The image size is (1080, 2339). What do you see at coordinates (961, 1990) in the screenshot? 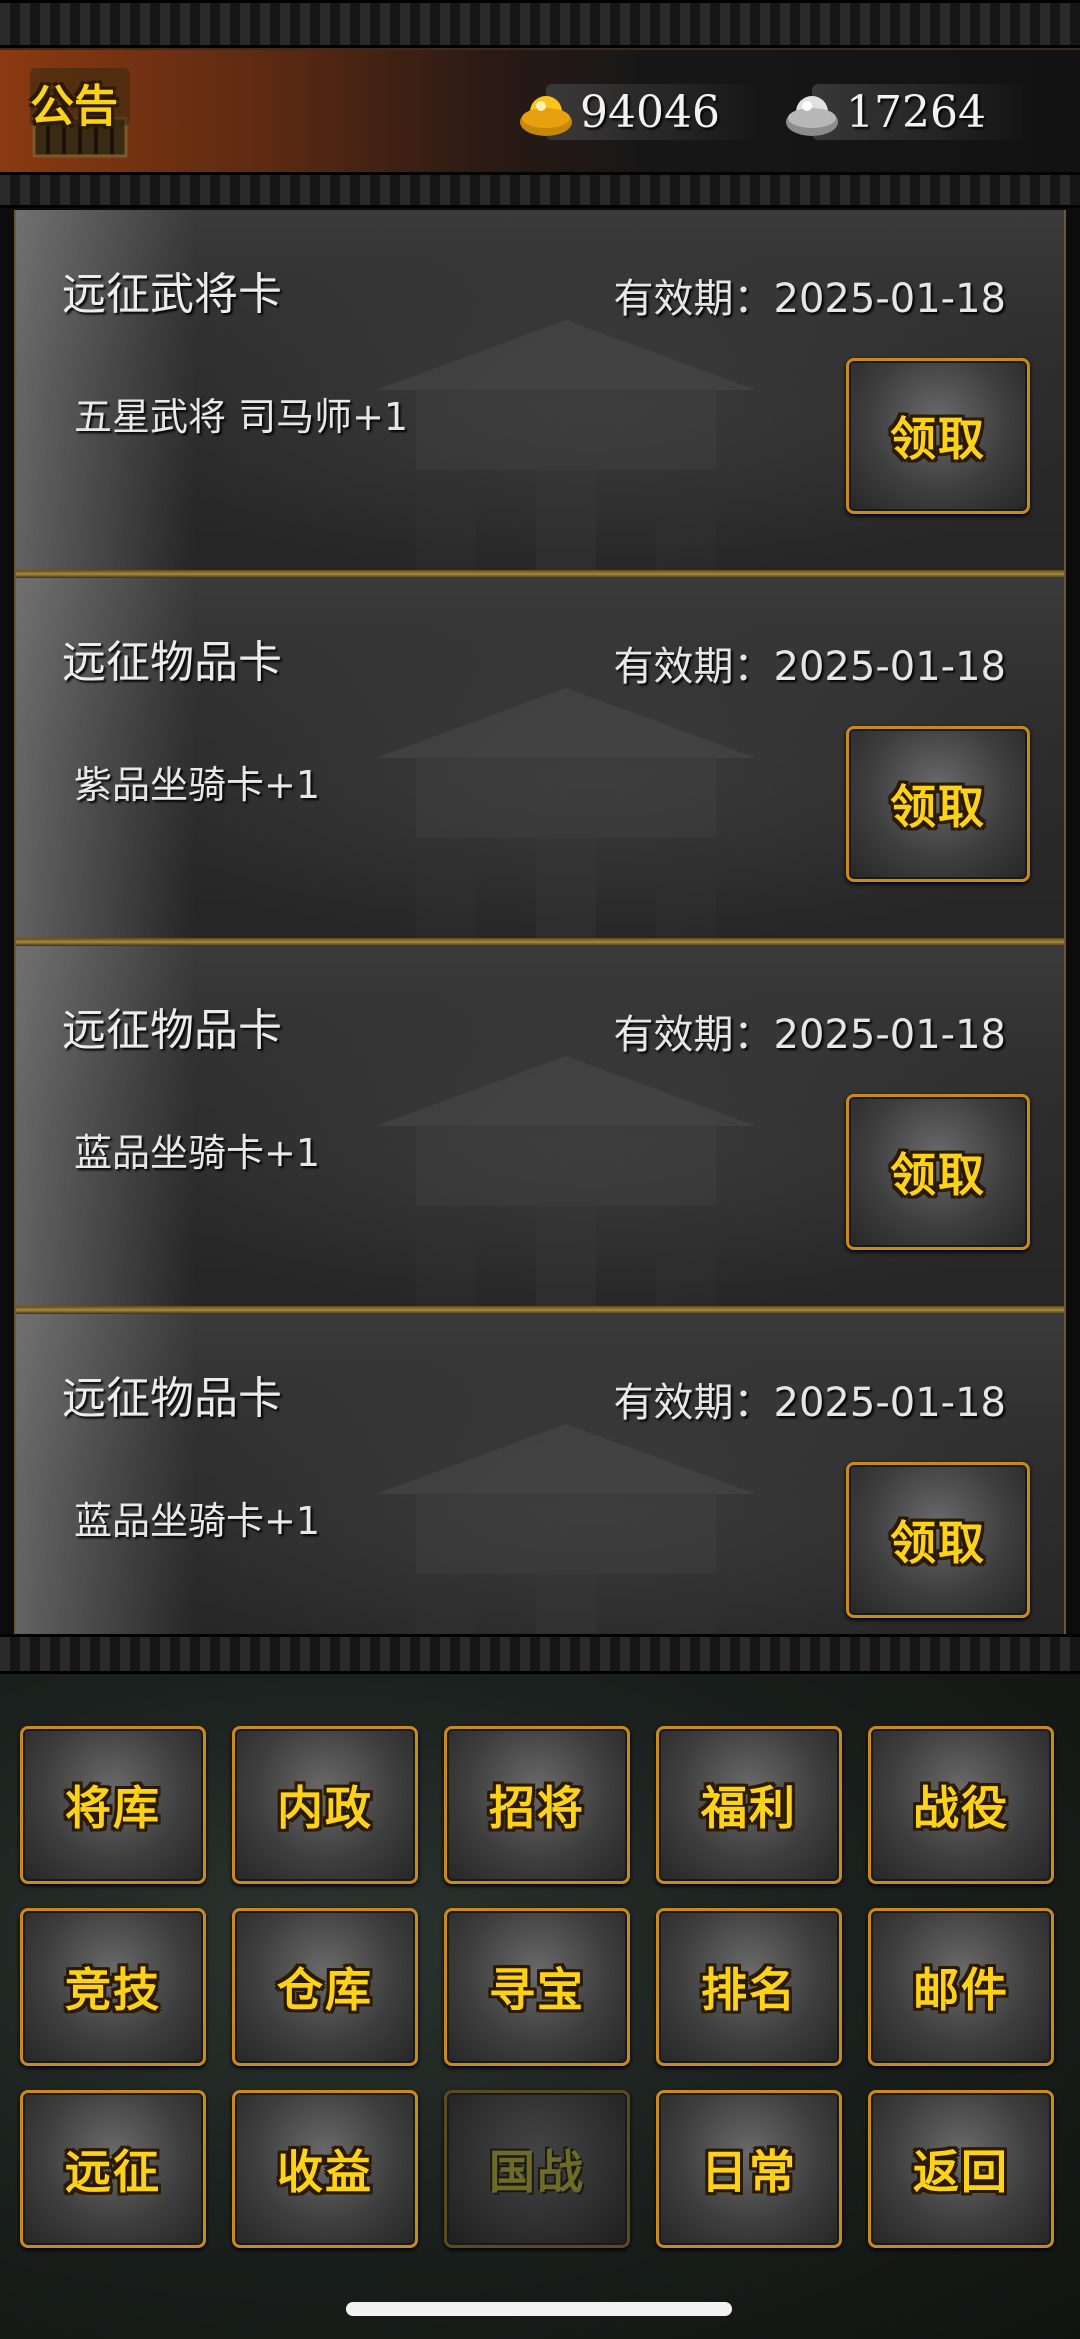
I see `menu-button-label: 邮件` at bounding box center [961, 1990].